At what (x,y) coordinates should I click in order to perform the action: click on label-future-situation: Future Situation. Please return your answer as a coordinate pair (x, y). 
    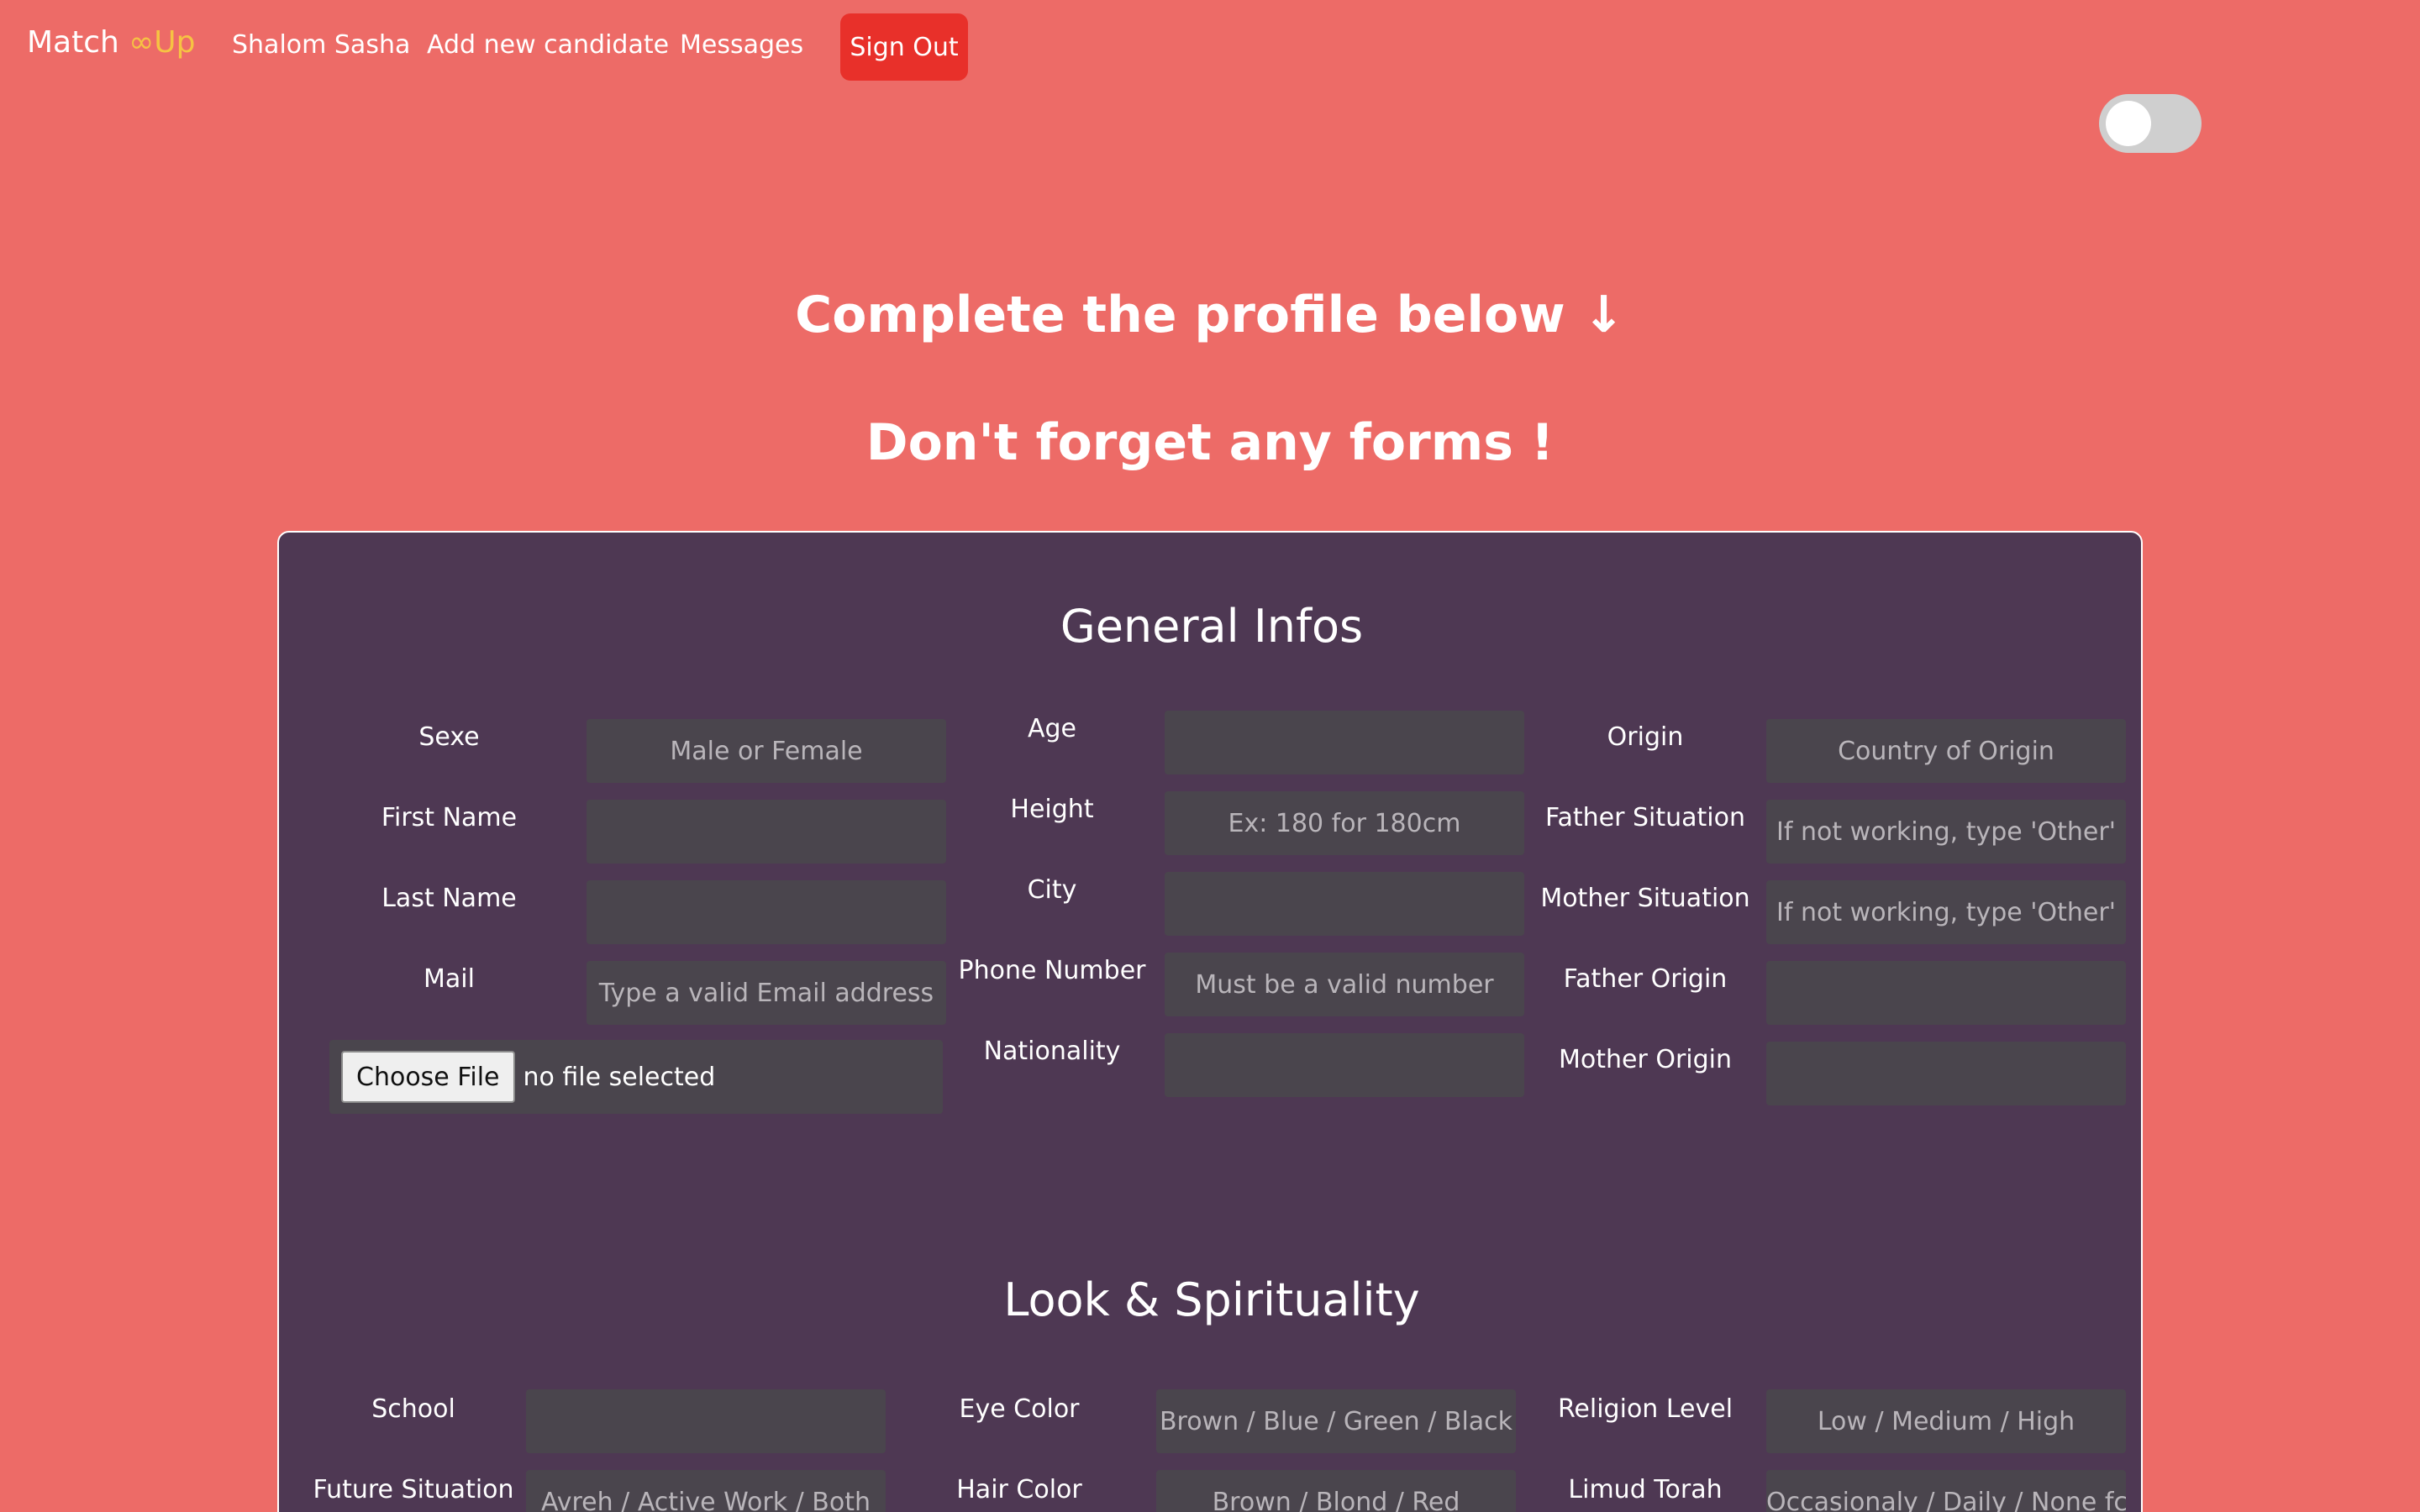
    Looking at the image, I should click on (413, 1489).